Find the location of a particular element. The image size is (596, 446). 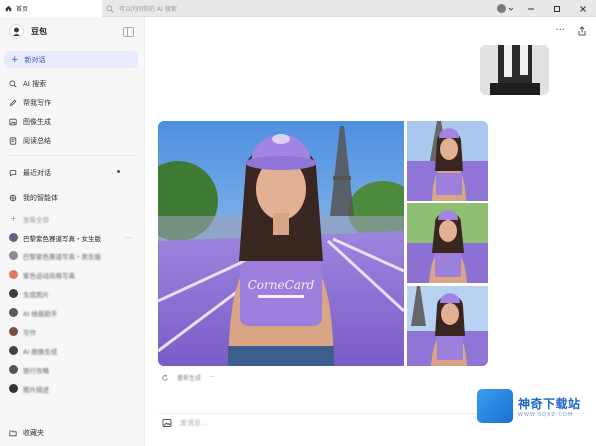

chat-item: AI 图像生成 is located at coordinates (74, 350).